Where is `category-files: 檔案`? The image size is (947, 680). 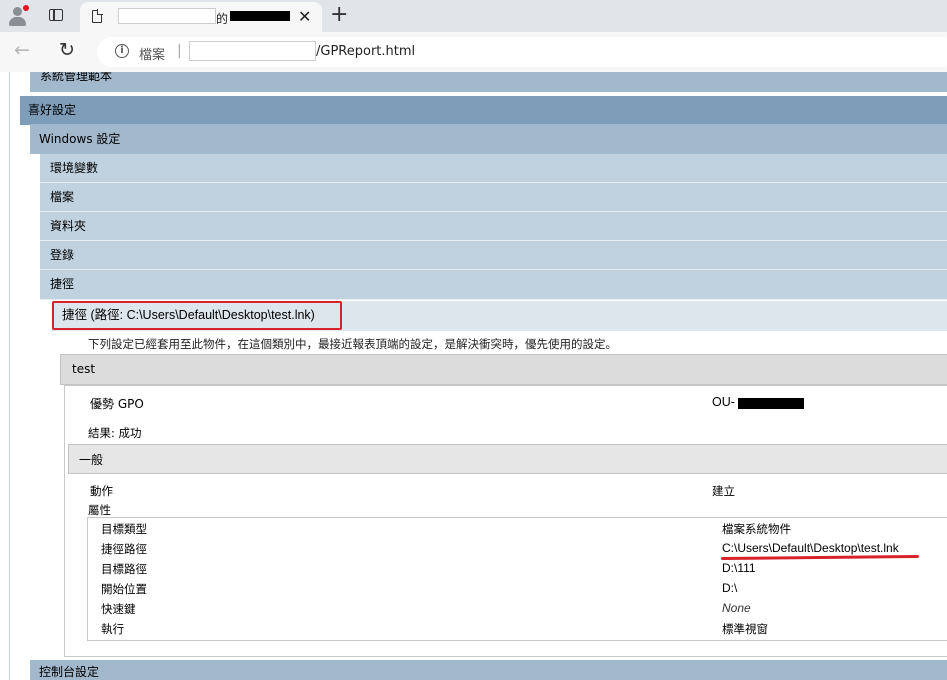 category-files: 檔案 is located at coordinates (493, 197).